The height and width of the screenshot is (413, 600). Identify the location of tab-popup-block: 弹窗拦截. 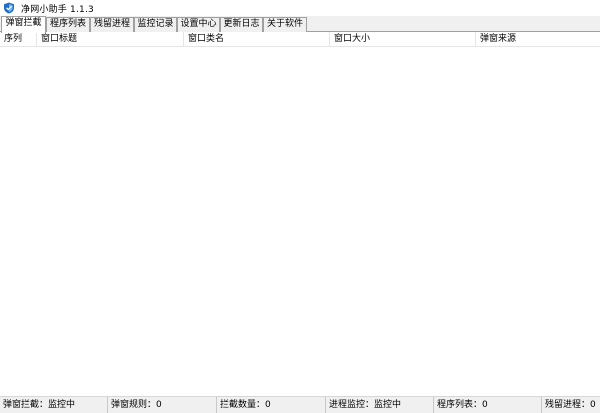
(23, 24).